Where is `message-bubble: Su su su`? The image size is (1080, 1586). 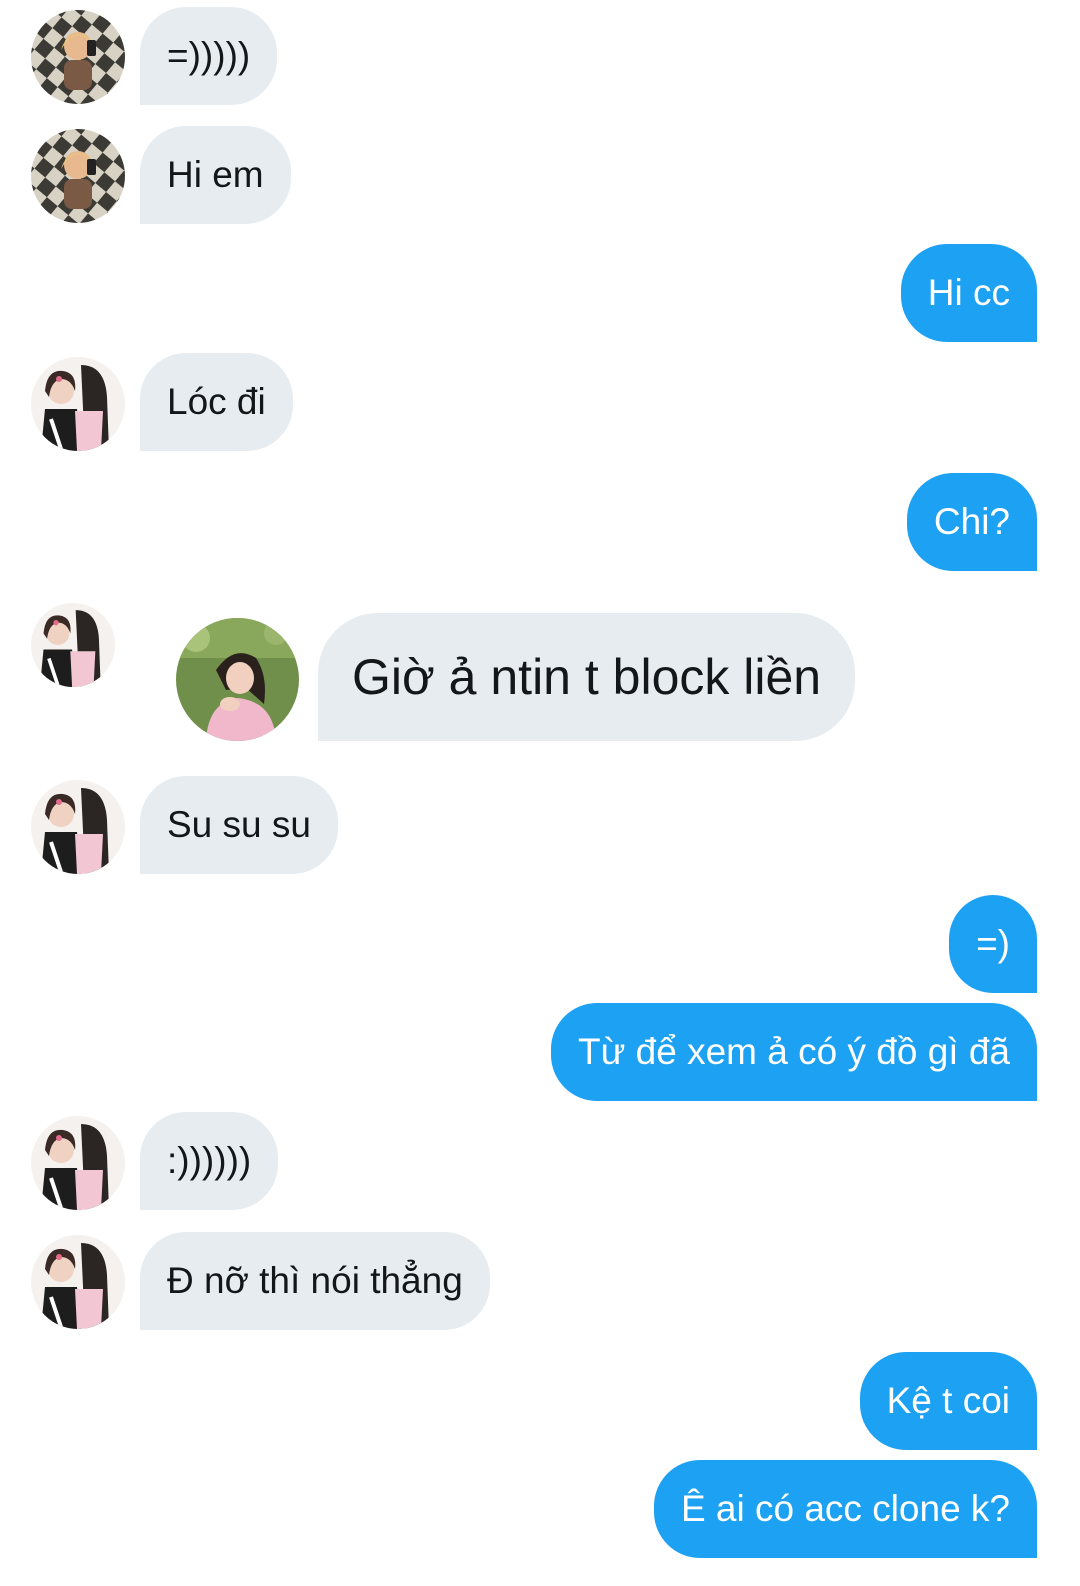
message-bubble: Su su su is located at coordinates (239, 825).